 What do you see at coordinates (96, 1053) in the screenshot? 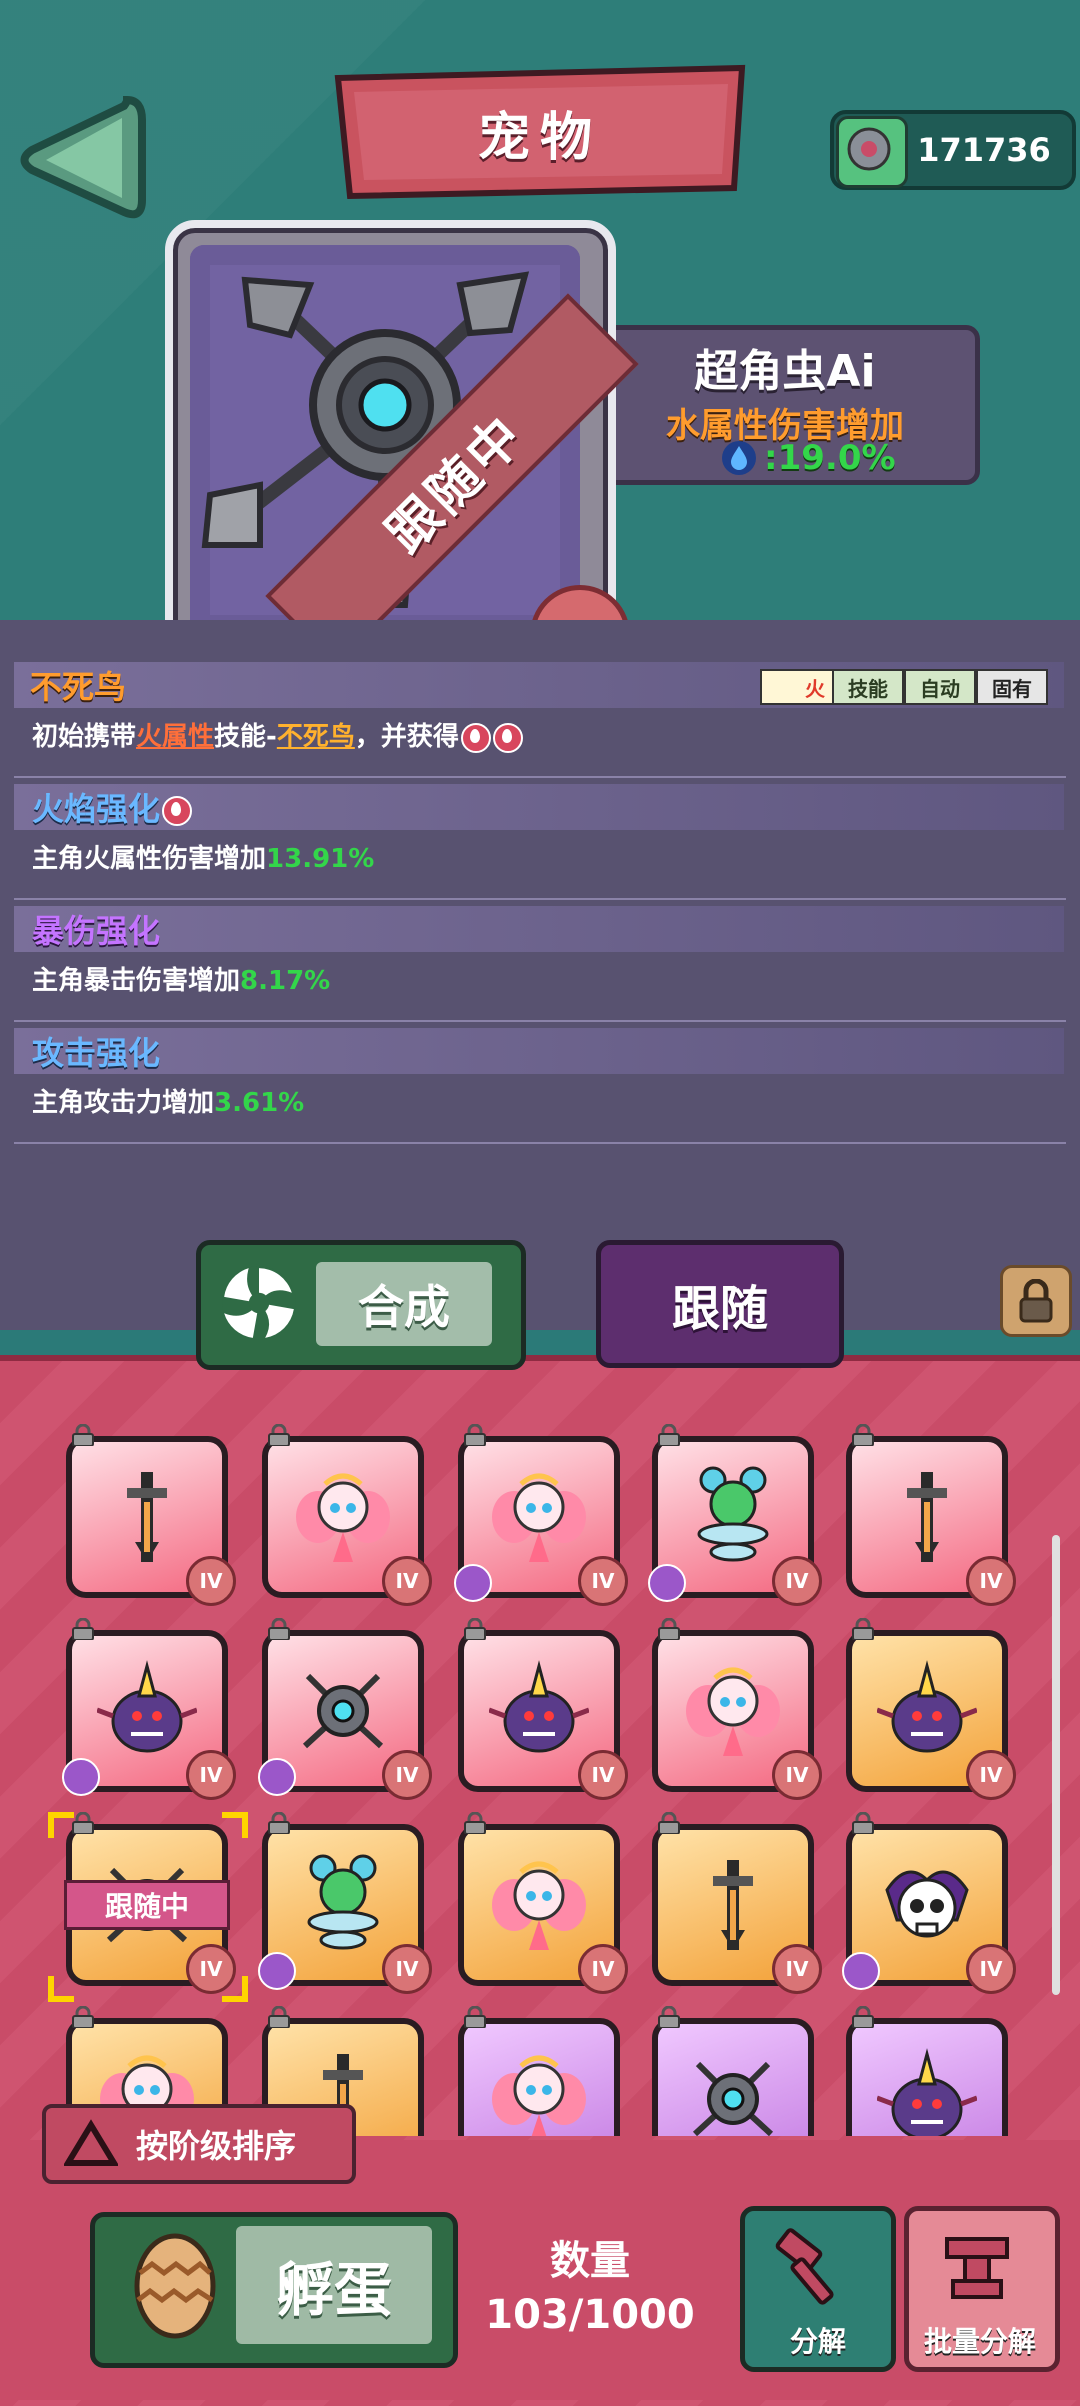
I see `skill-title: 攻击强化` at bounding box center [96, 1053].